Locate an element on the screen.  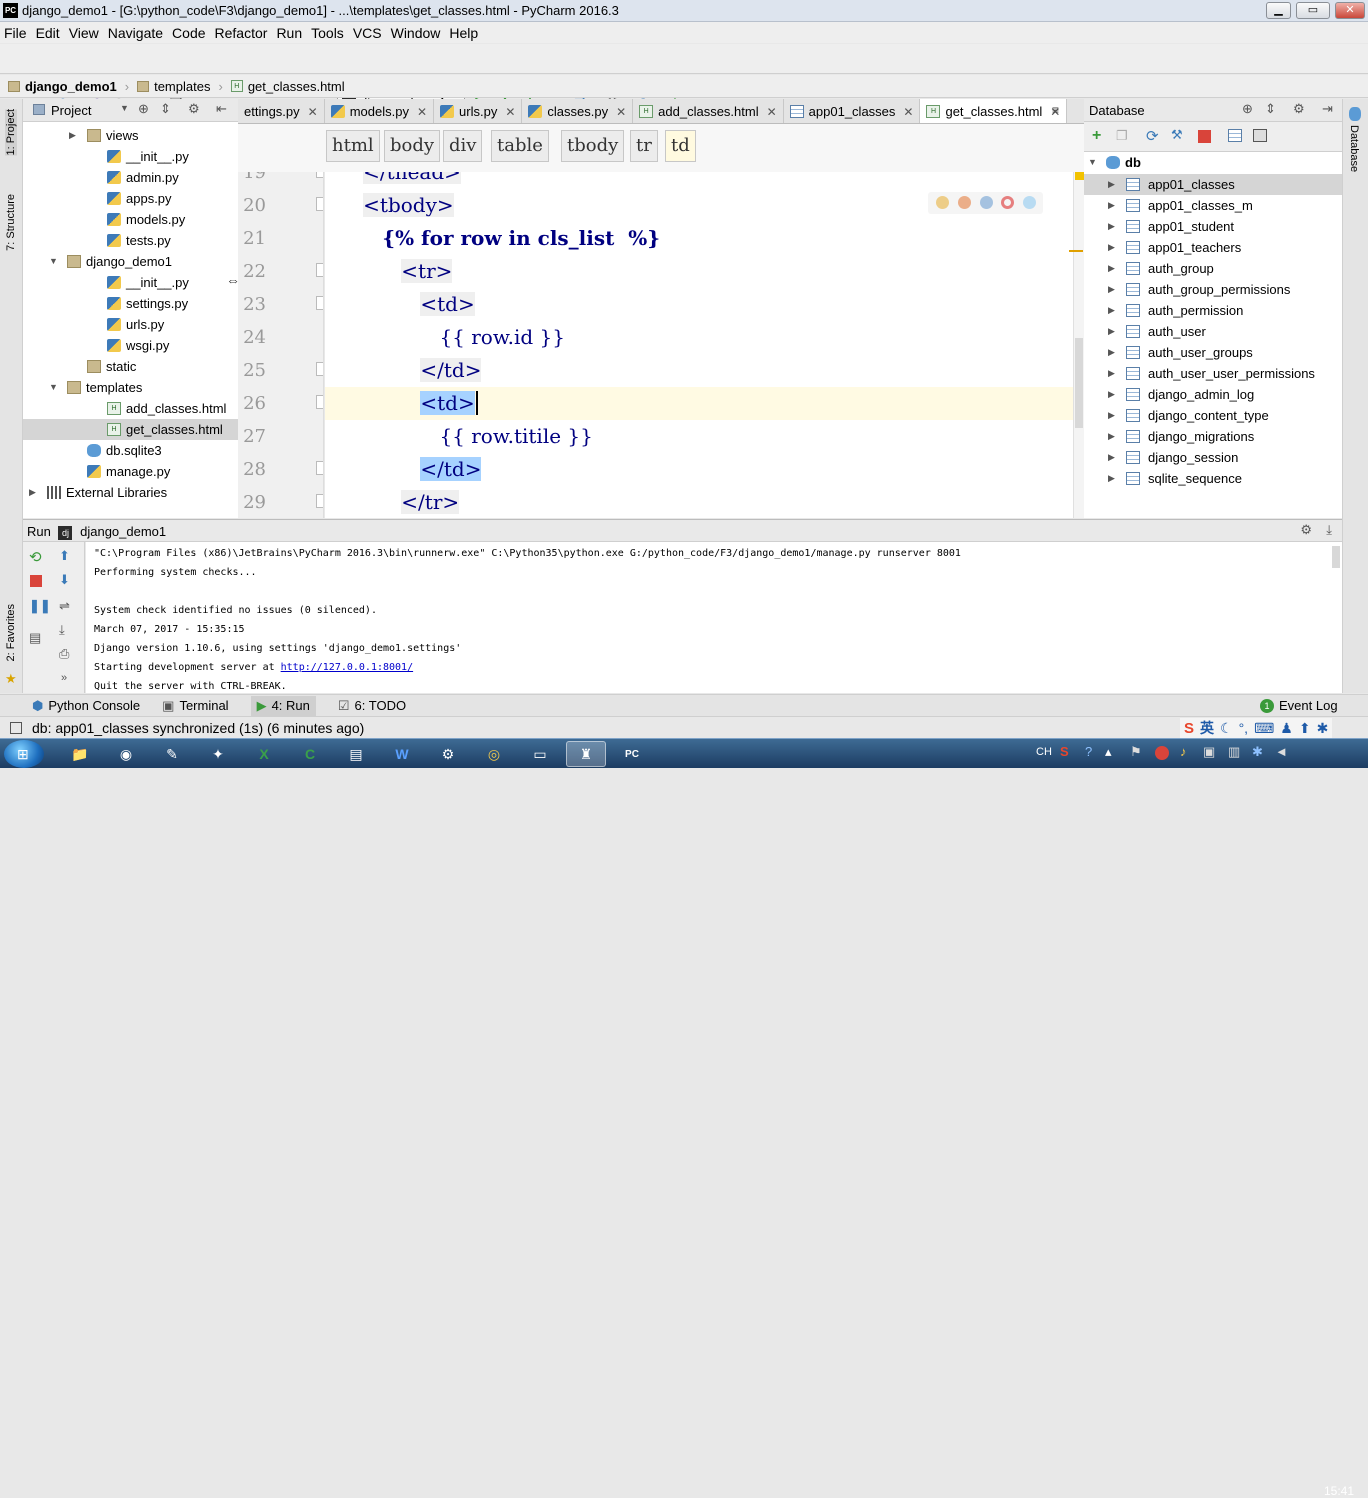
menu-edit: Edit is located at coordinates (48, 33).